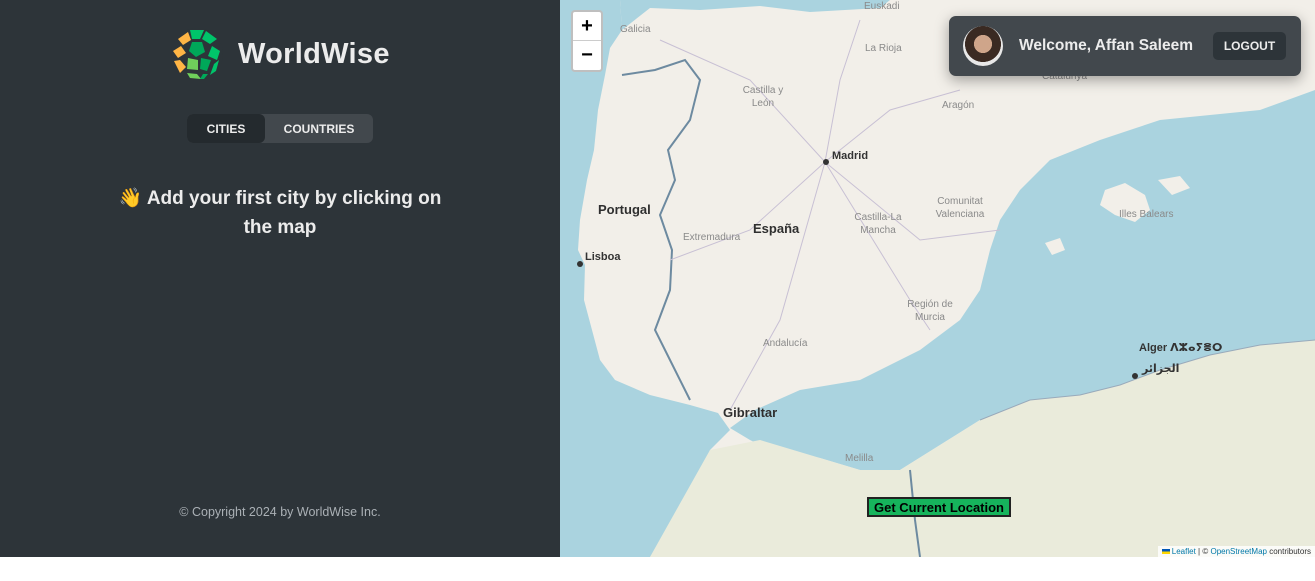 The width and height of the screenshot is (1315, 581). What do you see at coordinates (859, 458) in the screenshot?
I see `map-label-melilla: Melilla` at bounding box center [859, 458].